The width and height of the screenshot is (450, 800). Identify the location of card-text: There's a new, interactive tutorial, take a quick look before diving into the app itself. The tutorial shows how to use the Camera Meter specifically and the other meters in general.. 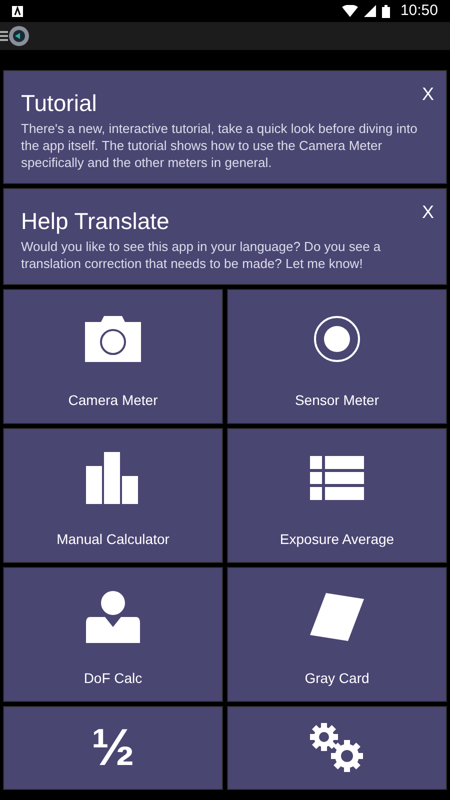
(219, 145).